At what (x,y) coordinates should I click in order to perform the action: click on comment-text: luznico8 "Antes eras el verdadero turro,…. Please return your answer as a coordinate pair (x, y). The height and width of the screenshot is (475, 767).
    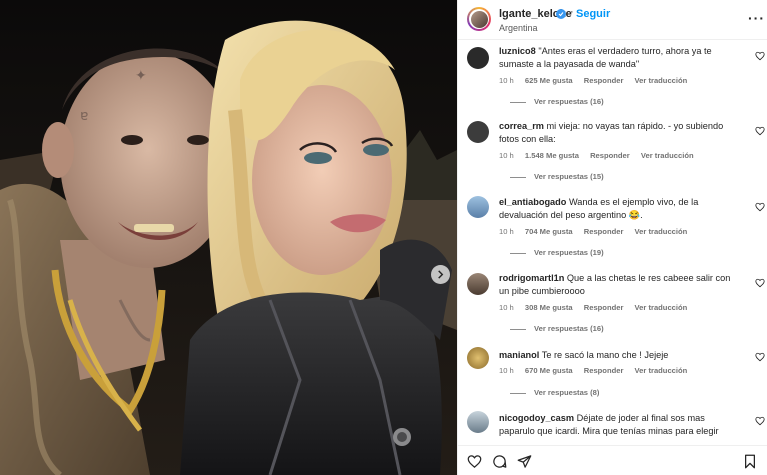
    Looking at the image, I should click on (615, 58).